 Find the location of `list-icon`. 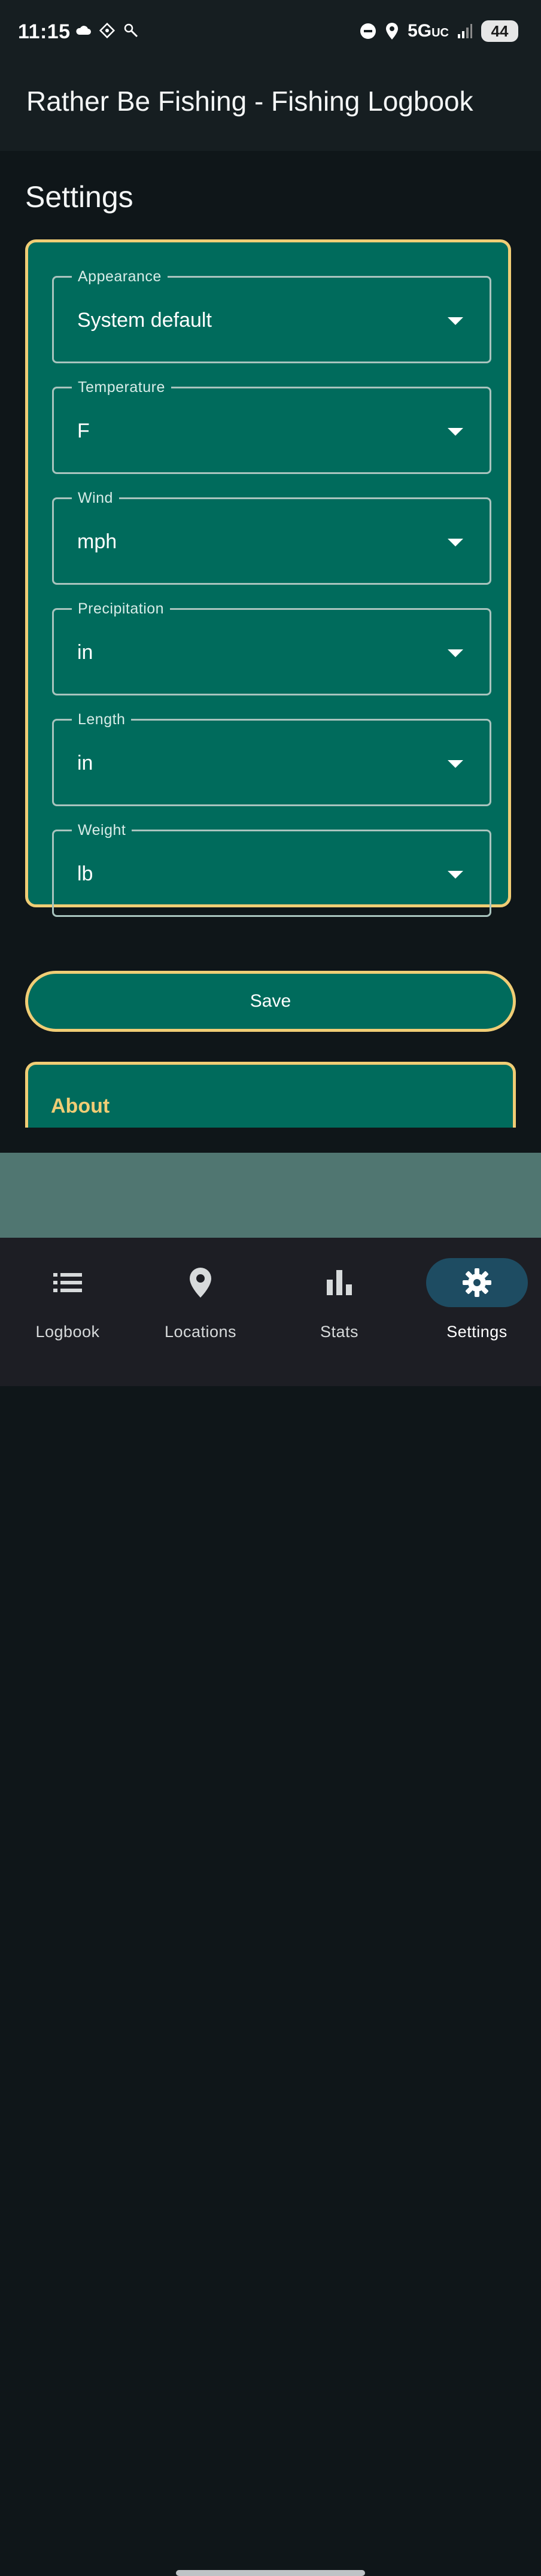

list-icon is located at coordinates (67, 1282).